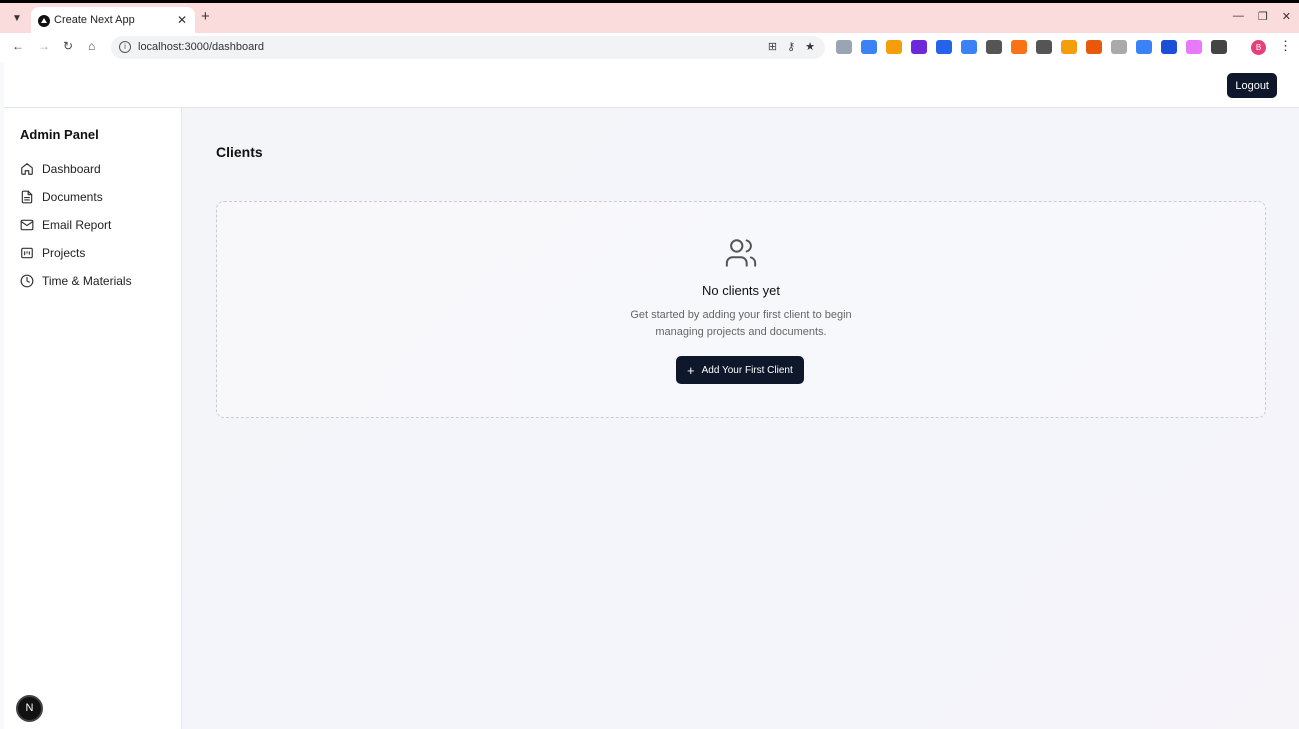  What do you see at coordinates (810, 46) in the screenshot?
I see `bookmark-star-icon: ★` at bounding box center [810, 46].